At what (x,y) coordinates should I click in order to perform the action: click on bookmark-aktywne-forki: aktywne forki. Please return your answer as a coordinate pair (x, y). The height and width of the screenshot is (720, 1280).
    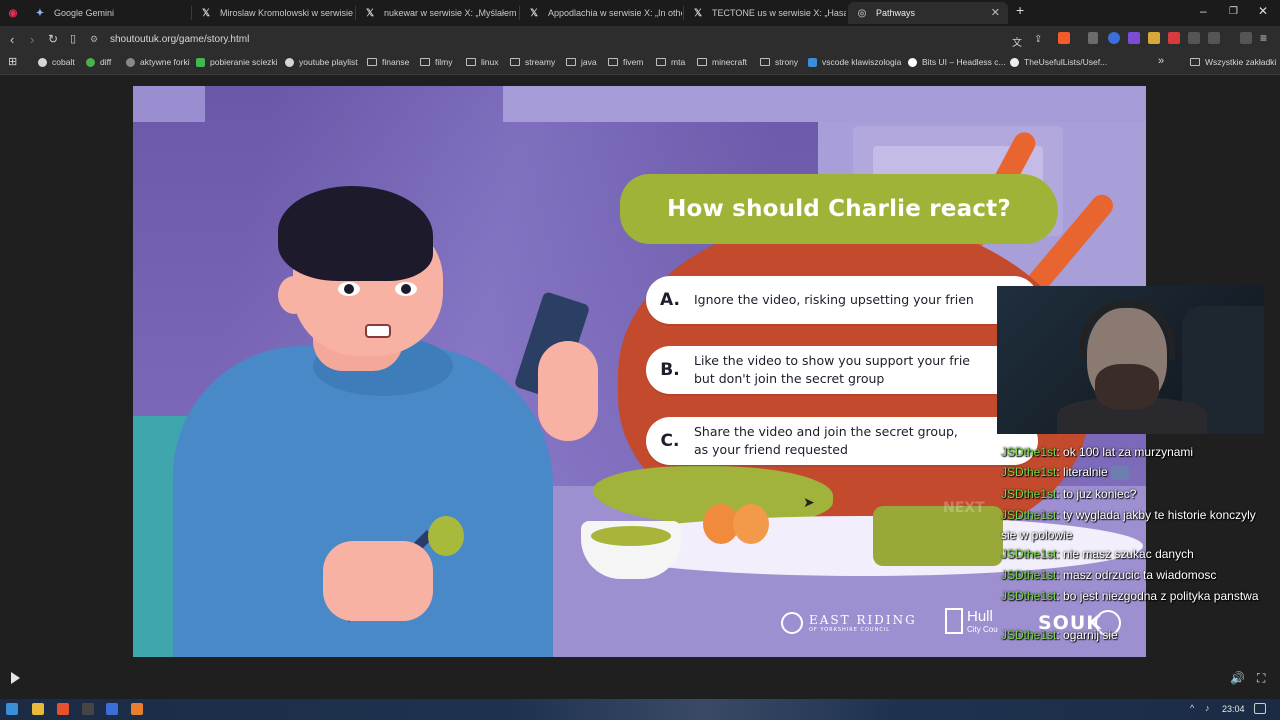
    Looking at the image, I should click on (158, 62).